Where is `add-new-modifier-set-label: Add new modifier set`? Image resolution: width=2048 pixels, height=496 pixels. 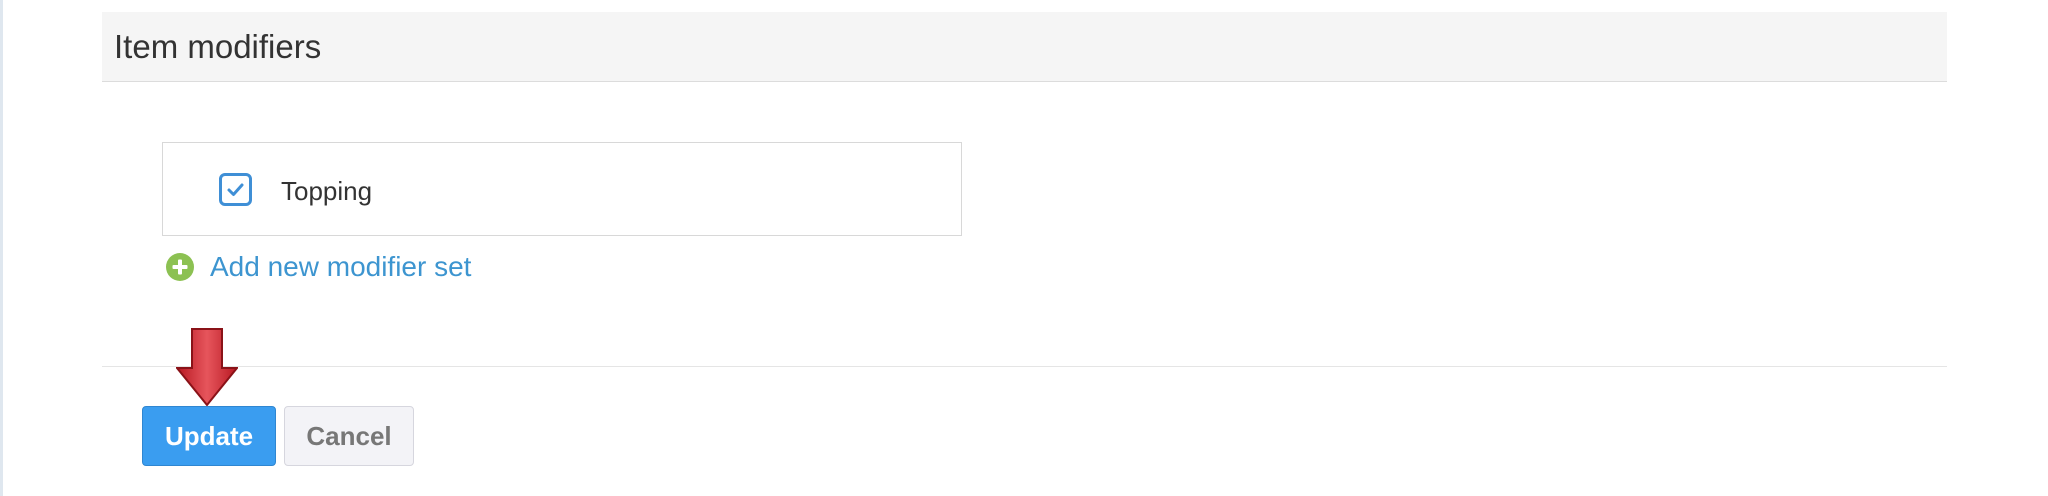
add-new-modifier-set-label: Add new modifier set is located at coordinates (340, 267).